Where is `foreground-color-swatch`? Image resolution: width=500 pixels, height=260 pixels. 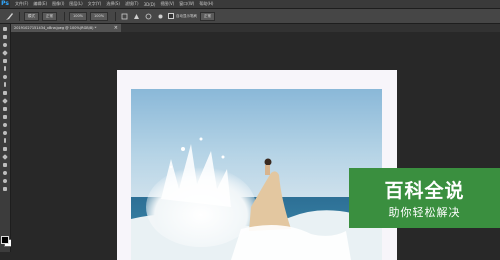 foreground-color-swatch is located at coordinates (5, 240).